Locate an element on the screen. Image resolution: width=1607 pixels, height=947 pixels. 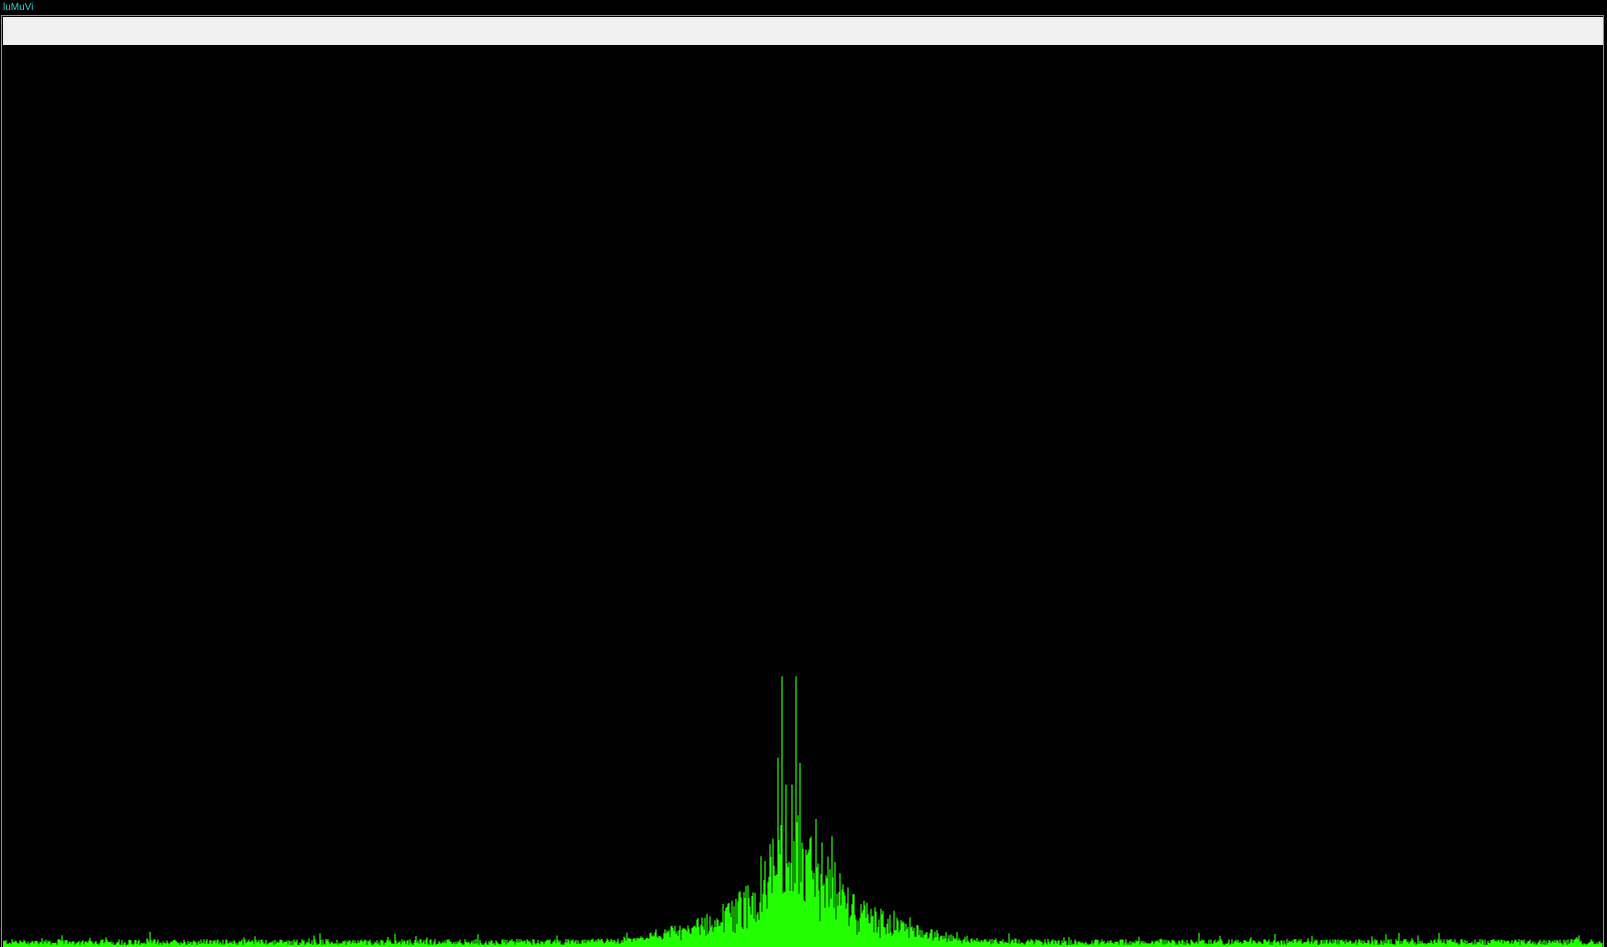
toolbar is located at coordinates (803, 31).